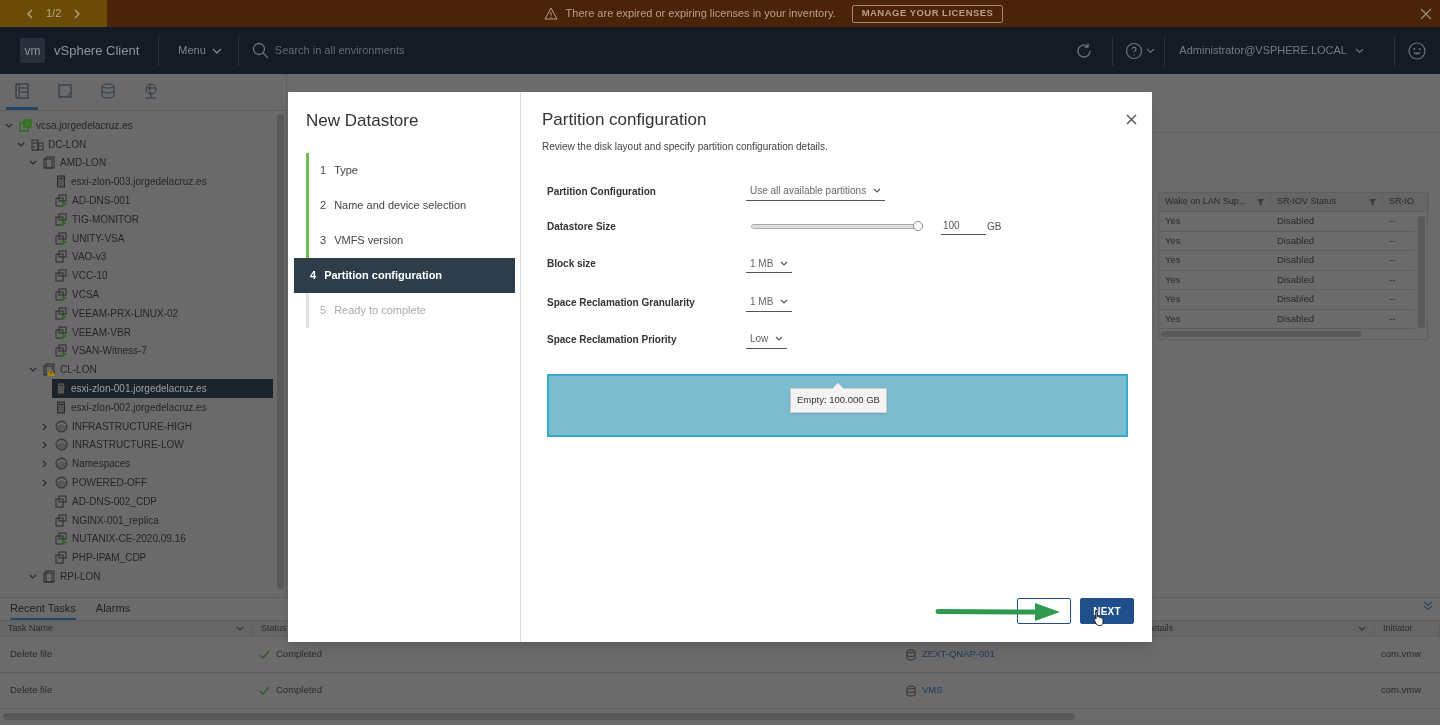 The width and height of the screenshot is (1440, 725). Describe the element at coordinates (612, 339) in the screenshot. I see `field-label: Space Reclamation Priority` at that location.